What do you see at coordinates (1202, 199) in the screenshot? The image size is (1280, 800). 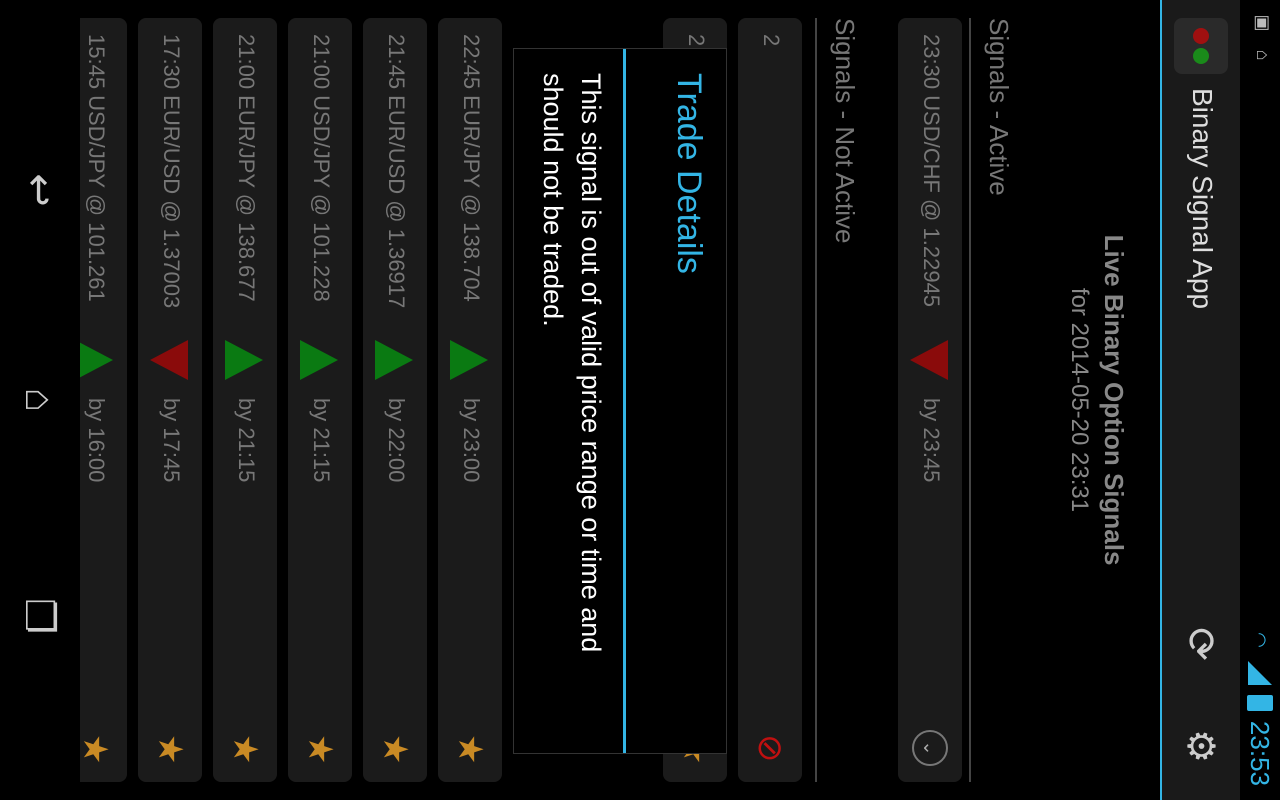 I see `app-title: Binary Signal App` at bounding box center [1202, 199].